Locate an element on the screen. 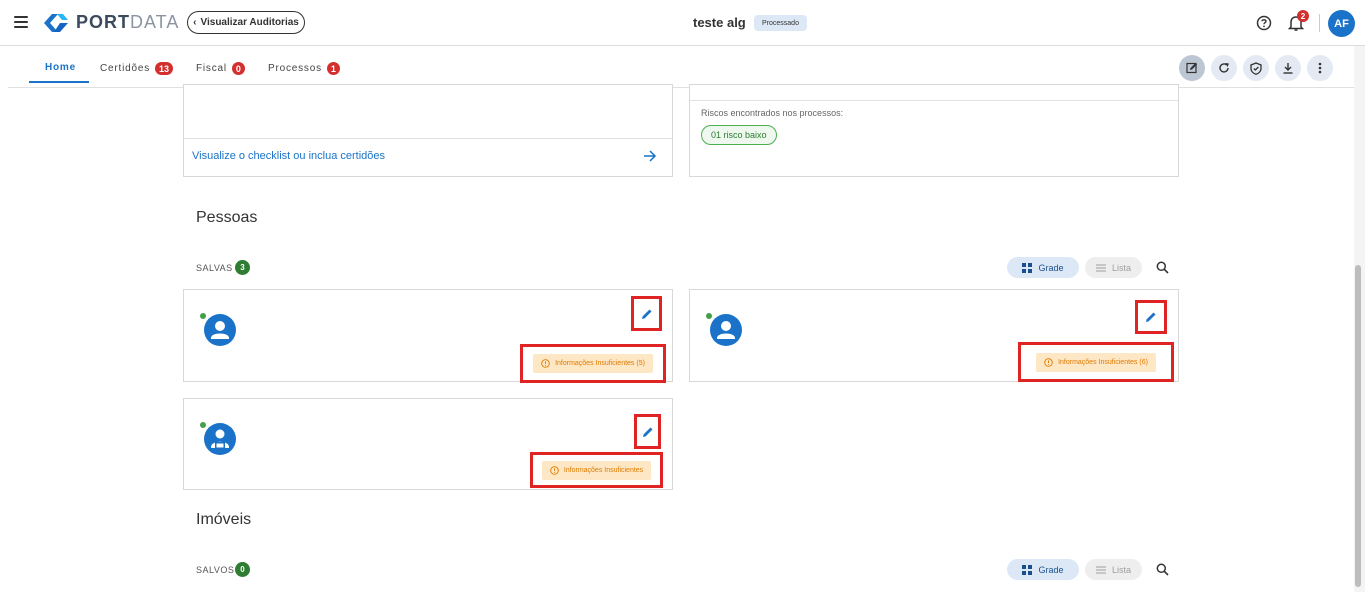 The width and height of the screenshot is (1365, 592). brand-logo-text: PORTDATA is located at coordinates (128, 22).